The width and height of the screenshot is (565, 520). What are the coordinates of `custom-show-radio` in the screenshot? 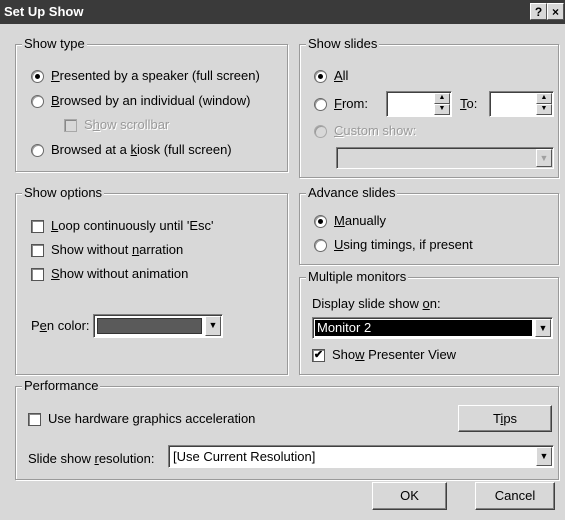 It's located at (320, 131).